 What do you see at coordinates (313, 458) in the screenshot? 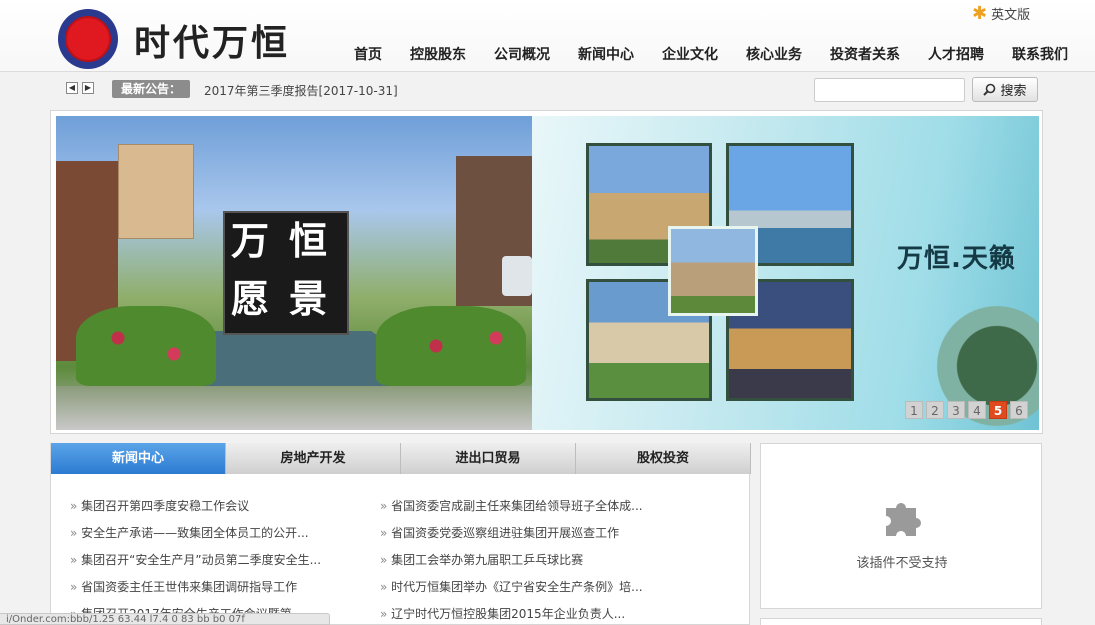
I see `tab-real-estate: 房地产开发` at bounding box center [313, 458].